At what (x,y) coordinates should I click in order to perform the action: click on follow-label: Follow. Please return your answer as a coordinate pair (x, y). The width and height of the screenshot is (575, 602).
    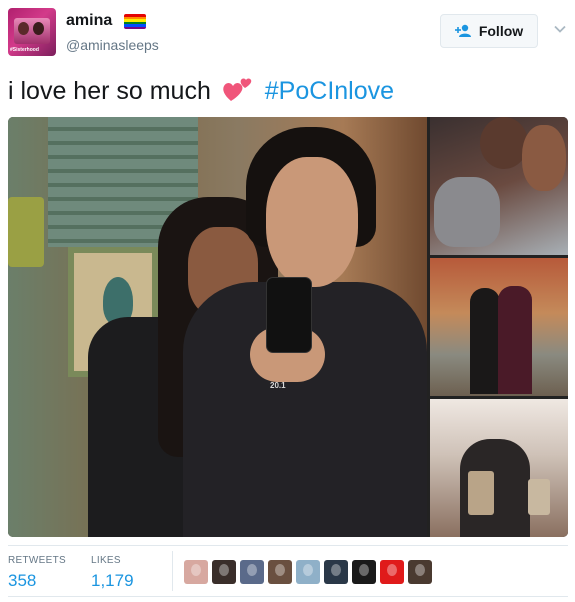
    Looking at the image, I should click on (501, 31).